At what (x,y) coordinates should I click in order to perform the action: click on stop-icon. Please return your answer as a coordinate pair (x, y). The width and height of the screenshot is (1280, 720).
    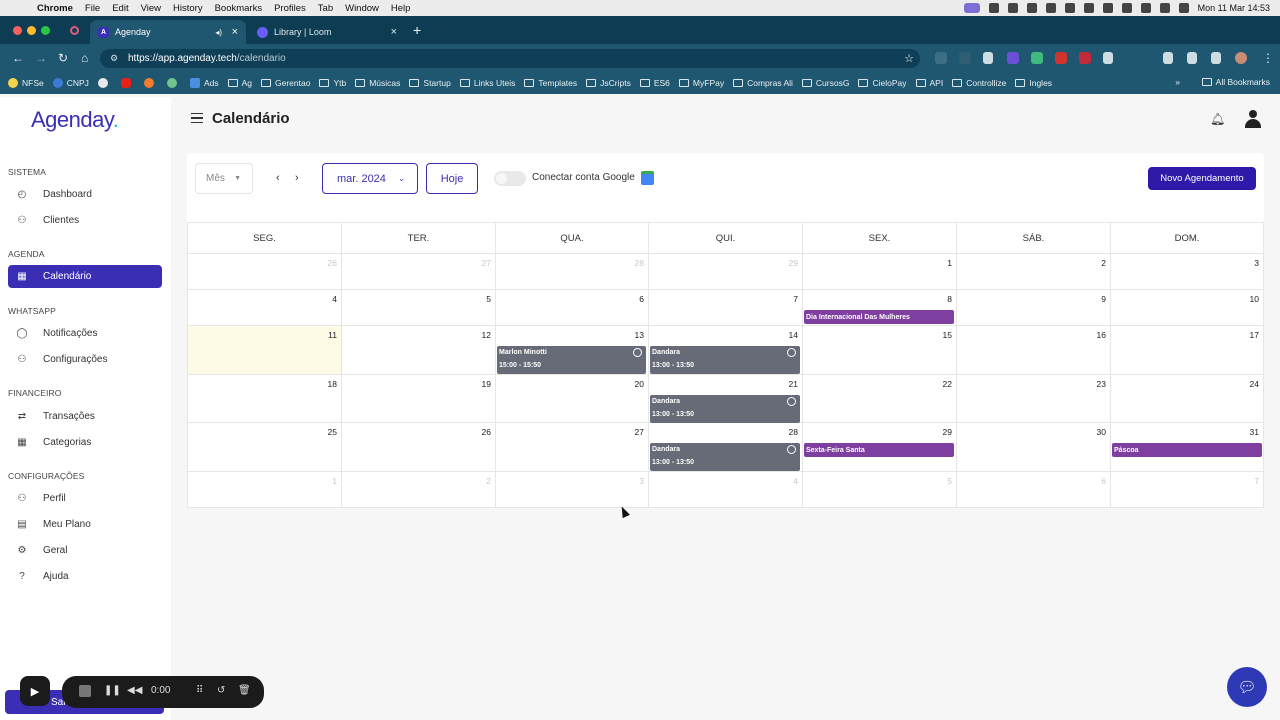
    Looking at the image, I should click on (85, 691).